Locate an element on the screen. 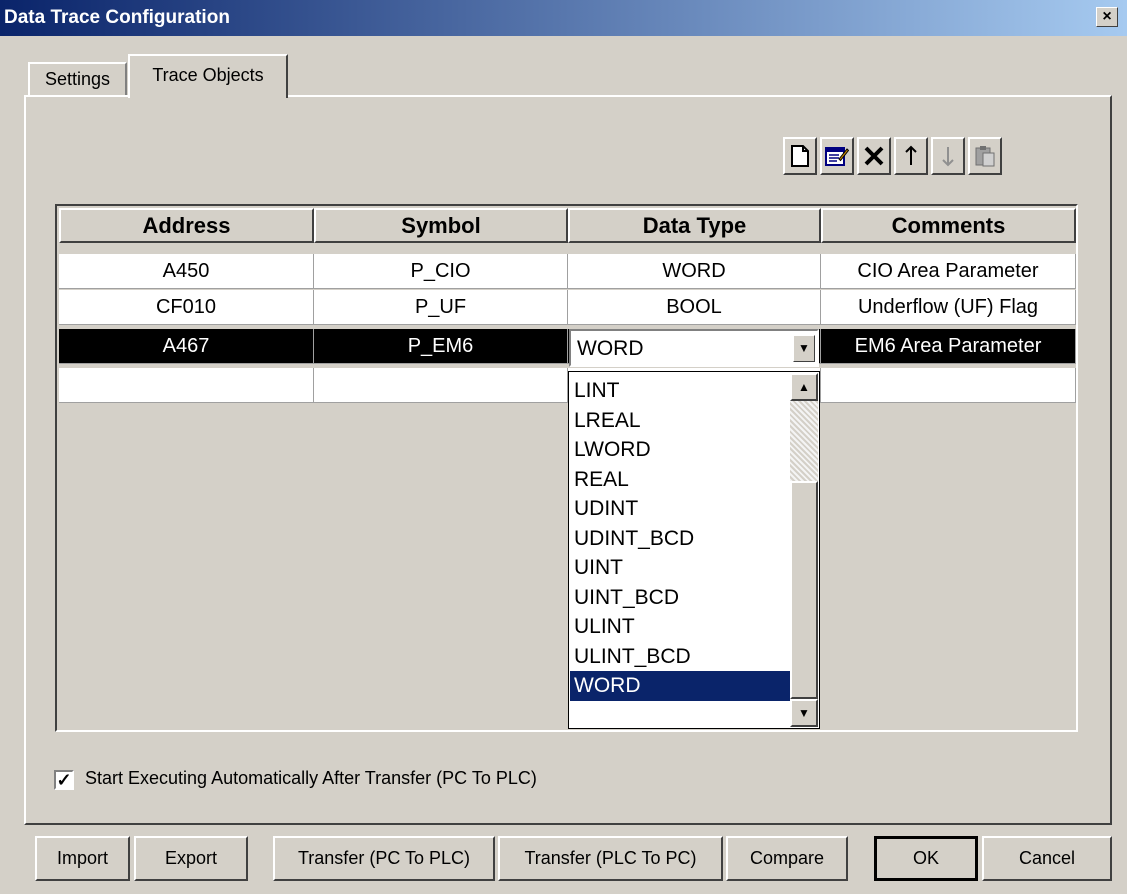 The height and width of the screenshot is (894, 1127). column-header-address: Address is located at coordinates (186, 225).